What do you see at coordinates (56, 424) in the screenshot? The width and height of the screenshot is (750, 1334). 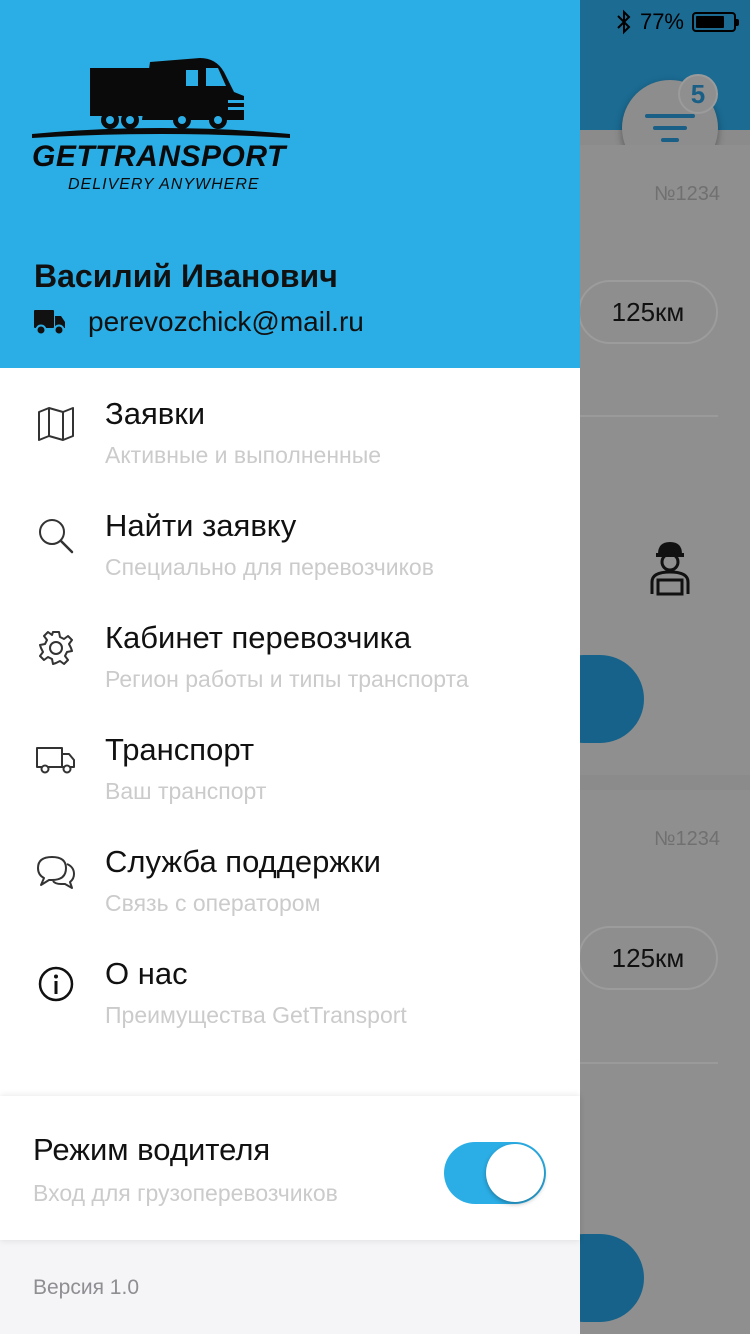 I see `map-icon` at bounding box center [56, 424].